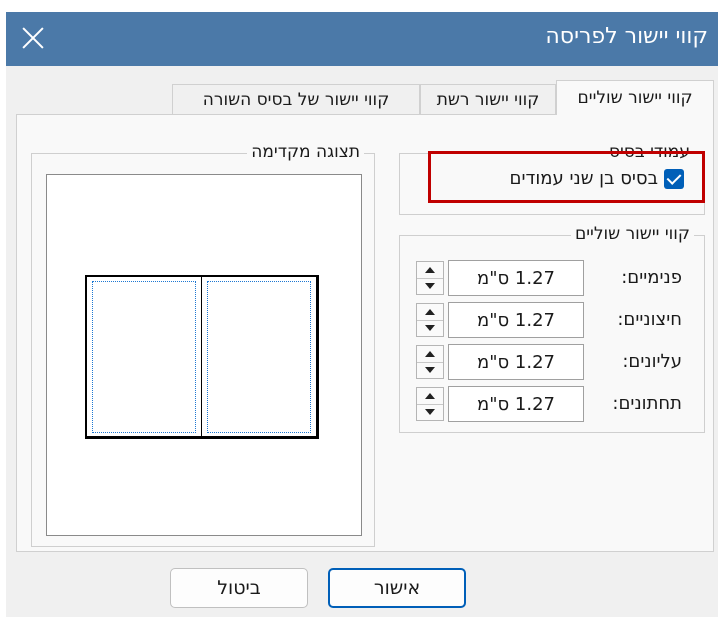  What do you see at coordinates (362, 39) in the screenshot?
I see `title-bar: קווי יישור לפריסה` at bounding box center [362, 39].